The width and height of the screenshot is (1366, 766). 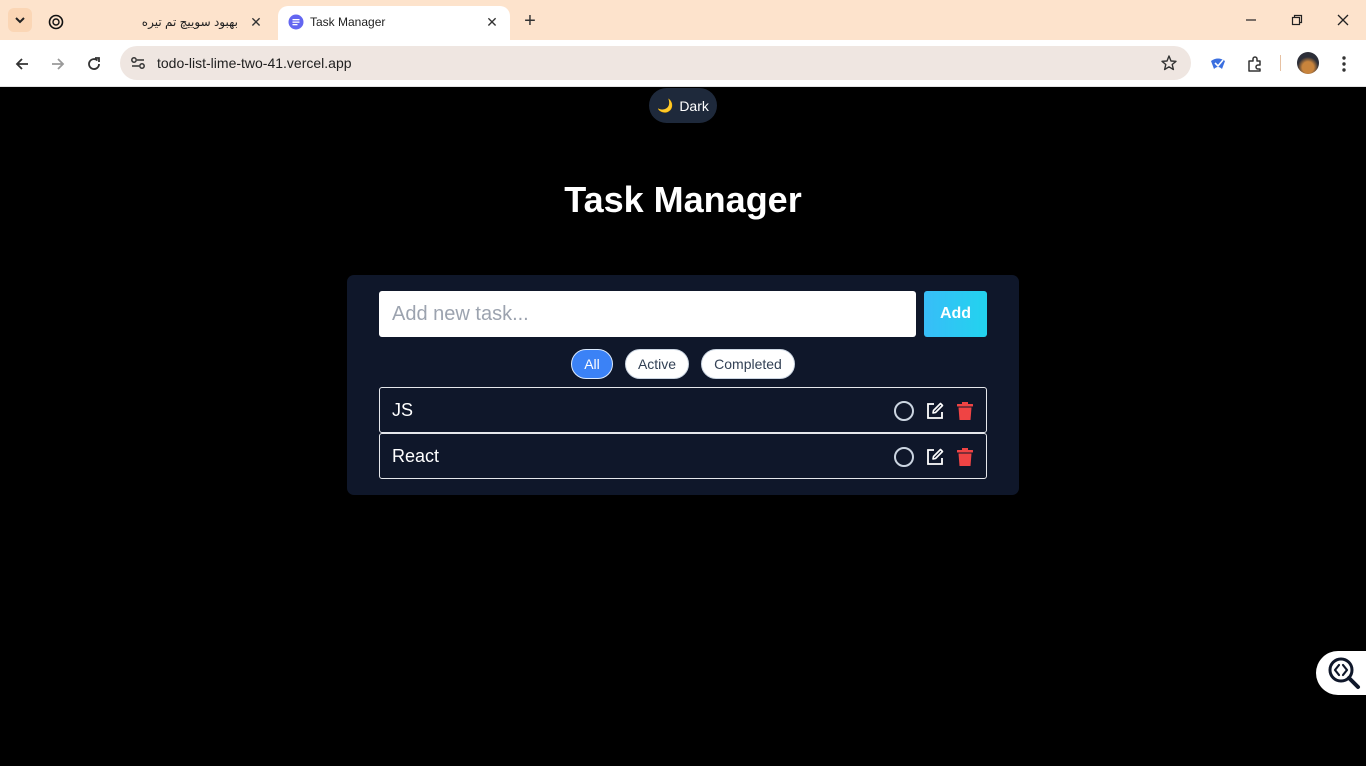 I want to click on tab-search-button, so click(x=20, y=20).